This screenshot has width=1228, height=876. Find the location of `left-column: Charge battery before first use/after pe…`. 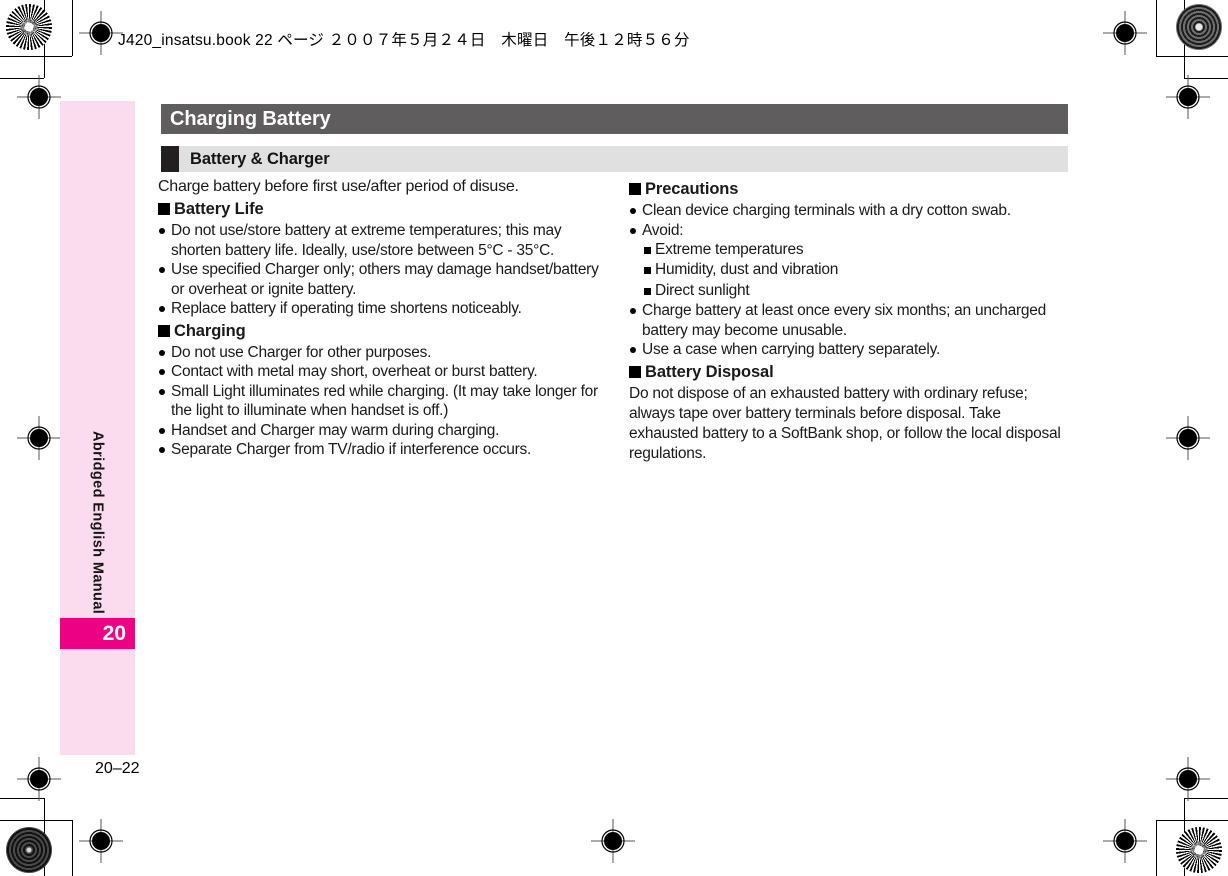

left-column: Charge battery before first use/after pe… is located at coordinates (378, 321).